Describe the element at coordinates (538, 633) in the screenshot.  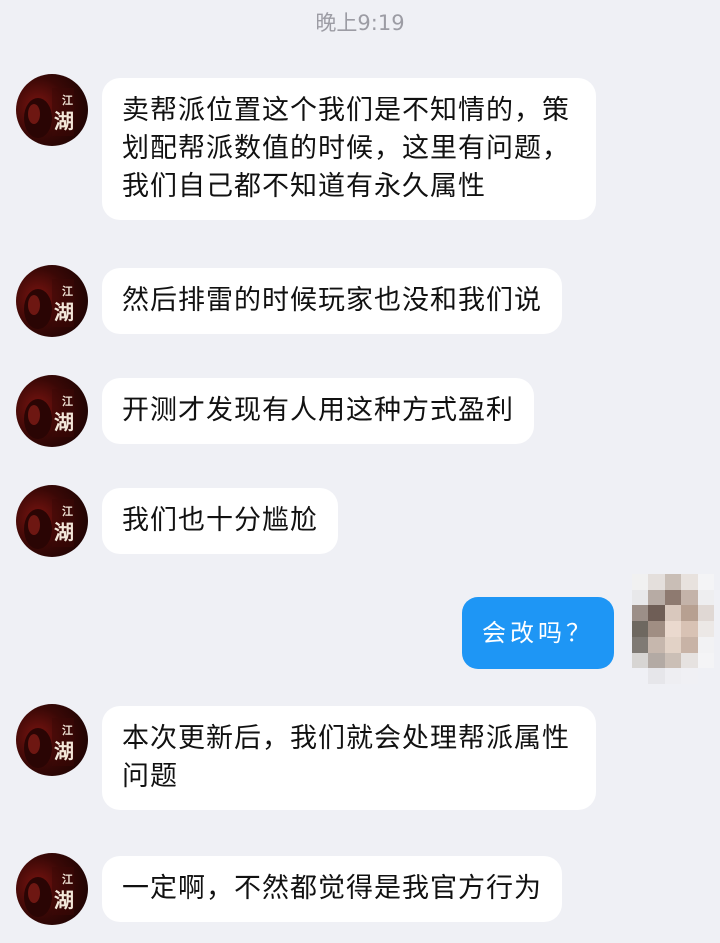
I see `message-bubble-outgoing: 会改吗？` at that location.